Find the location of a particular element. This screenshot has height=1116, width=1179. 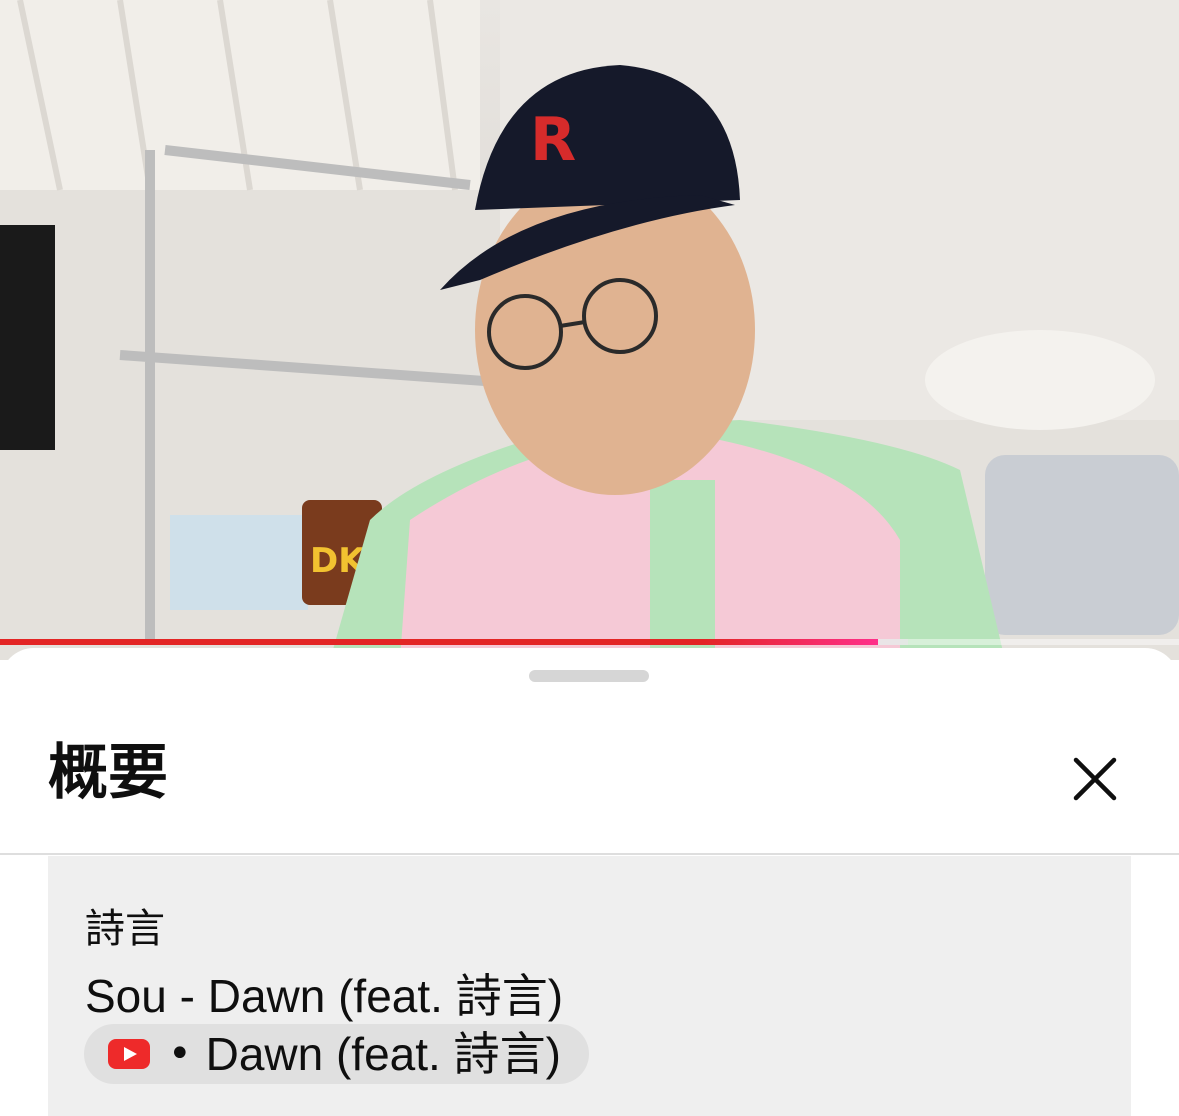

svg-text: R is located at coordinates (553, 140).